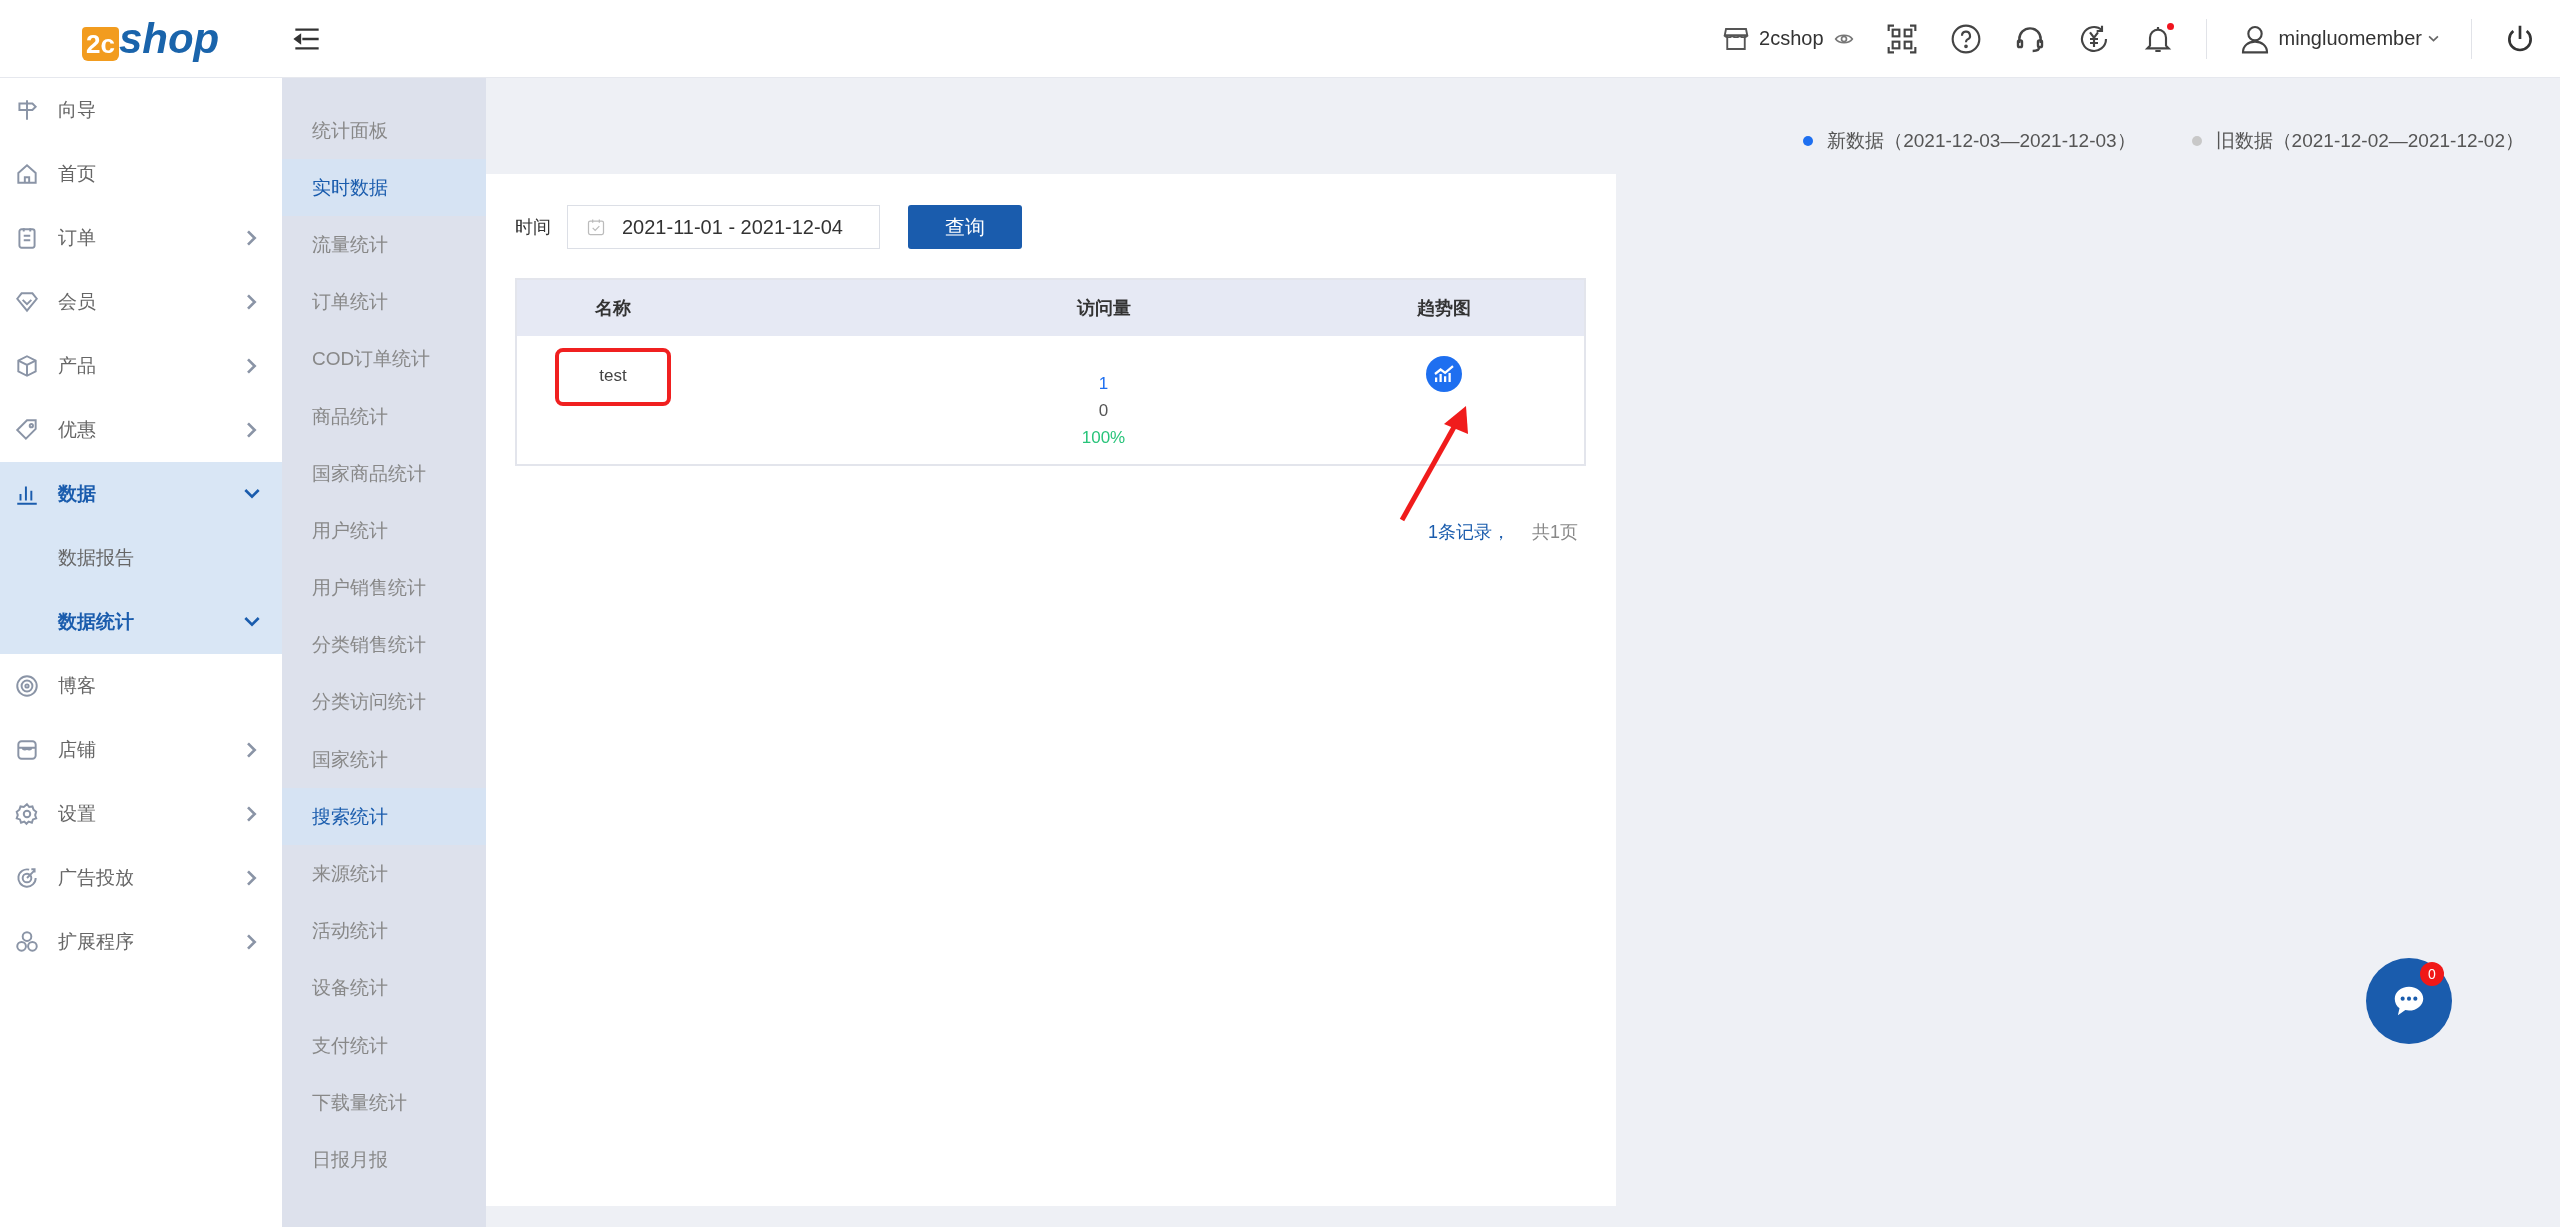 The height and width of the screenshot is (1227, 2560). What do you see at coordinates (141, 110) in the screenshot?
I see `sidebar-item: 向导` at bounding box center [141, 110].